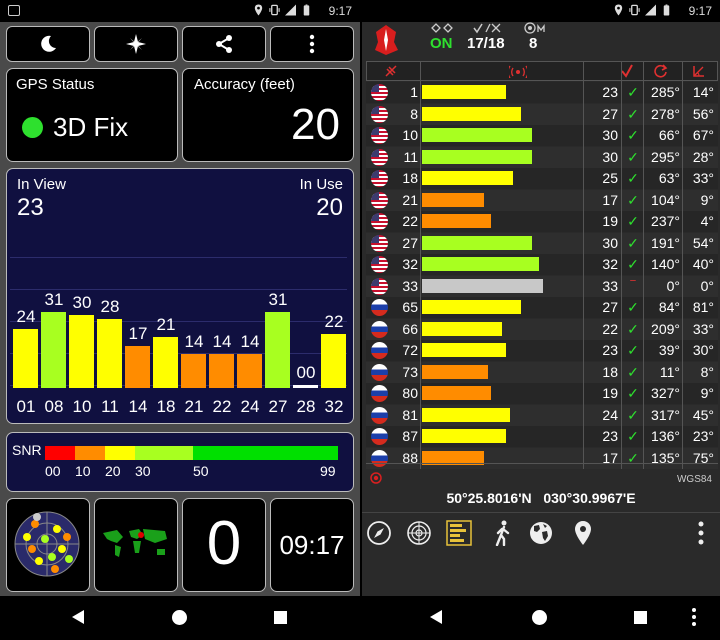 This screenshot has height=640, width=720. Describe the element at coordinates (583, 533) in the screenshot. I see `map-pin-icon` at that location.